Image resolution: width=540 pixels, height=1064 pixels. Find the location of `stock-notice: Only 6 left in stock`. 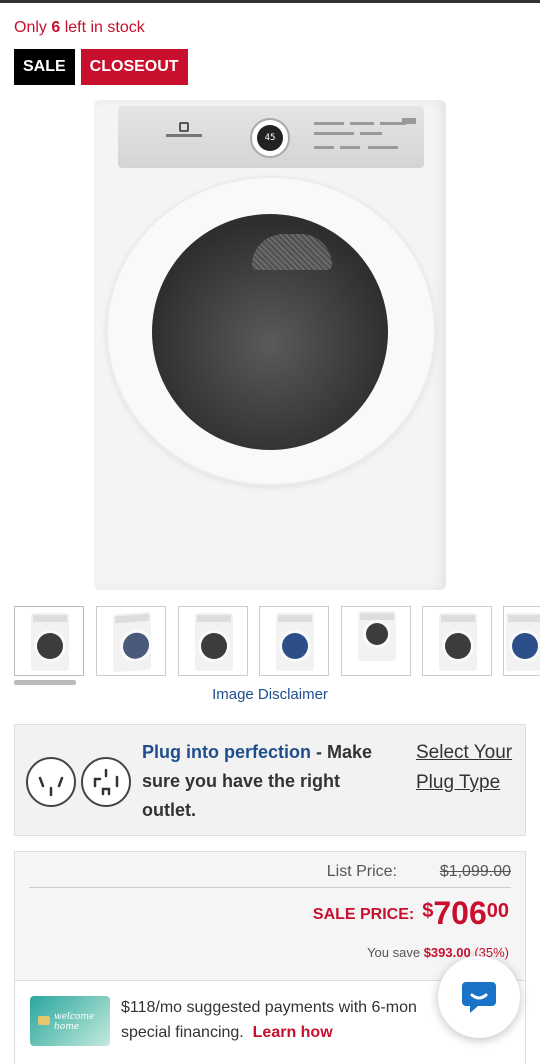

stock-notice: Only 6 left in stock is located at coordinates (79, 27).